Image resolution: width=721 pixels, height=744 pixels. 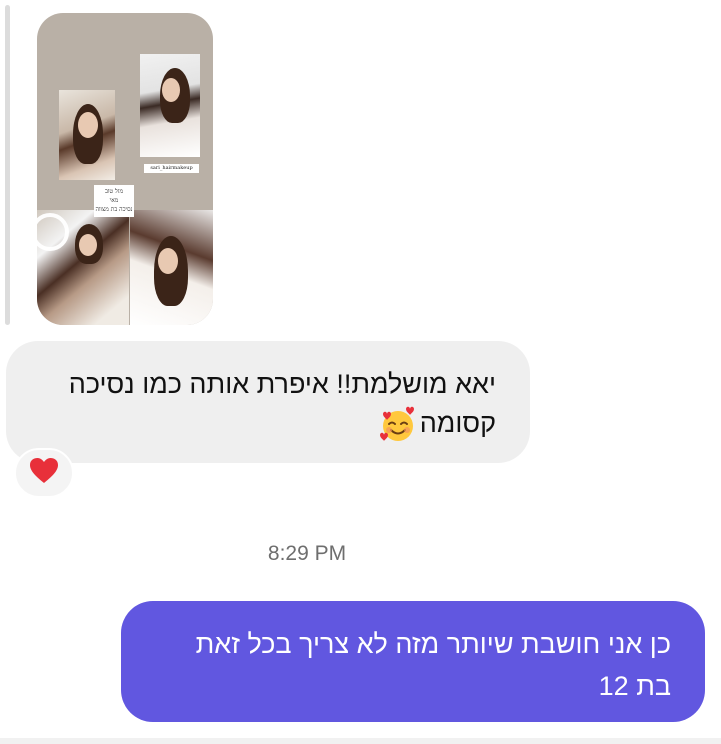 I want to click on message-timestamp: 8:29 PM, so click(x=307, y=553).